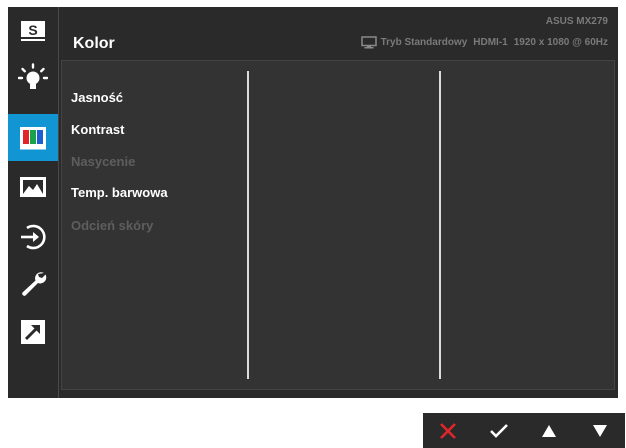  I want to click on up-button, so click(549, 430).